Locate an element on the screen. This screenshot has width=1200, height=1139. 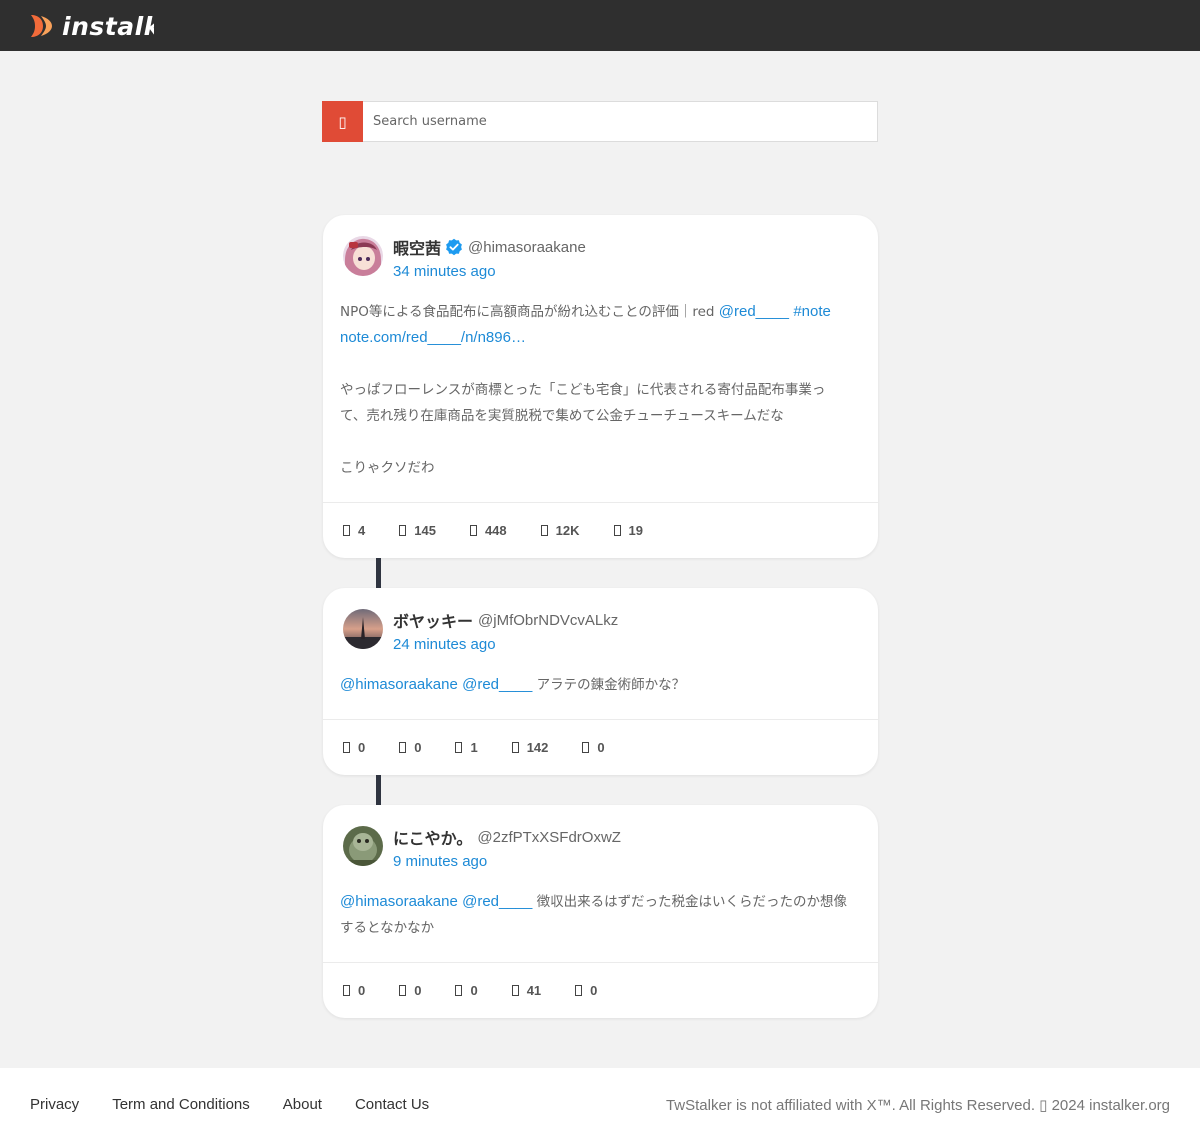
top-navbar: instalk is located at coordinates (600, 25).